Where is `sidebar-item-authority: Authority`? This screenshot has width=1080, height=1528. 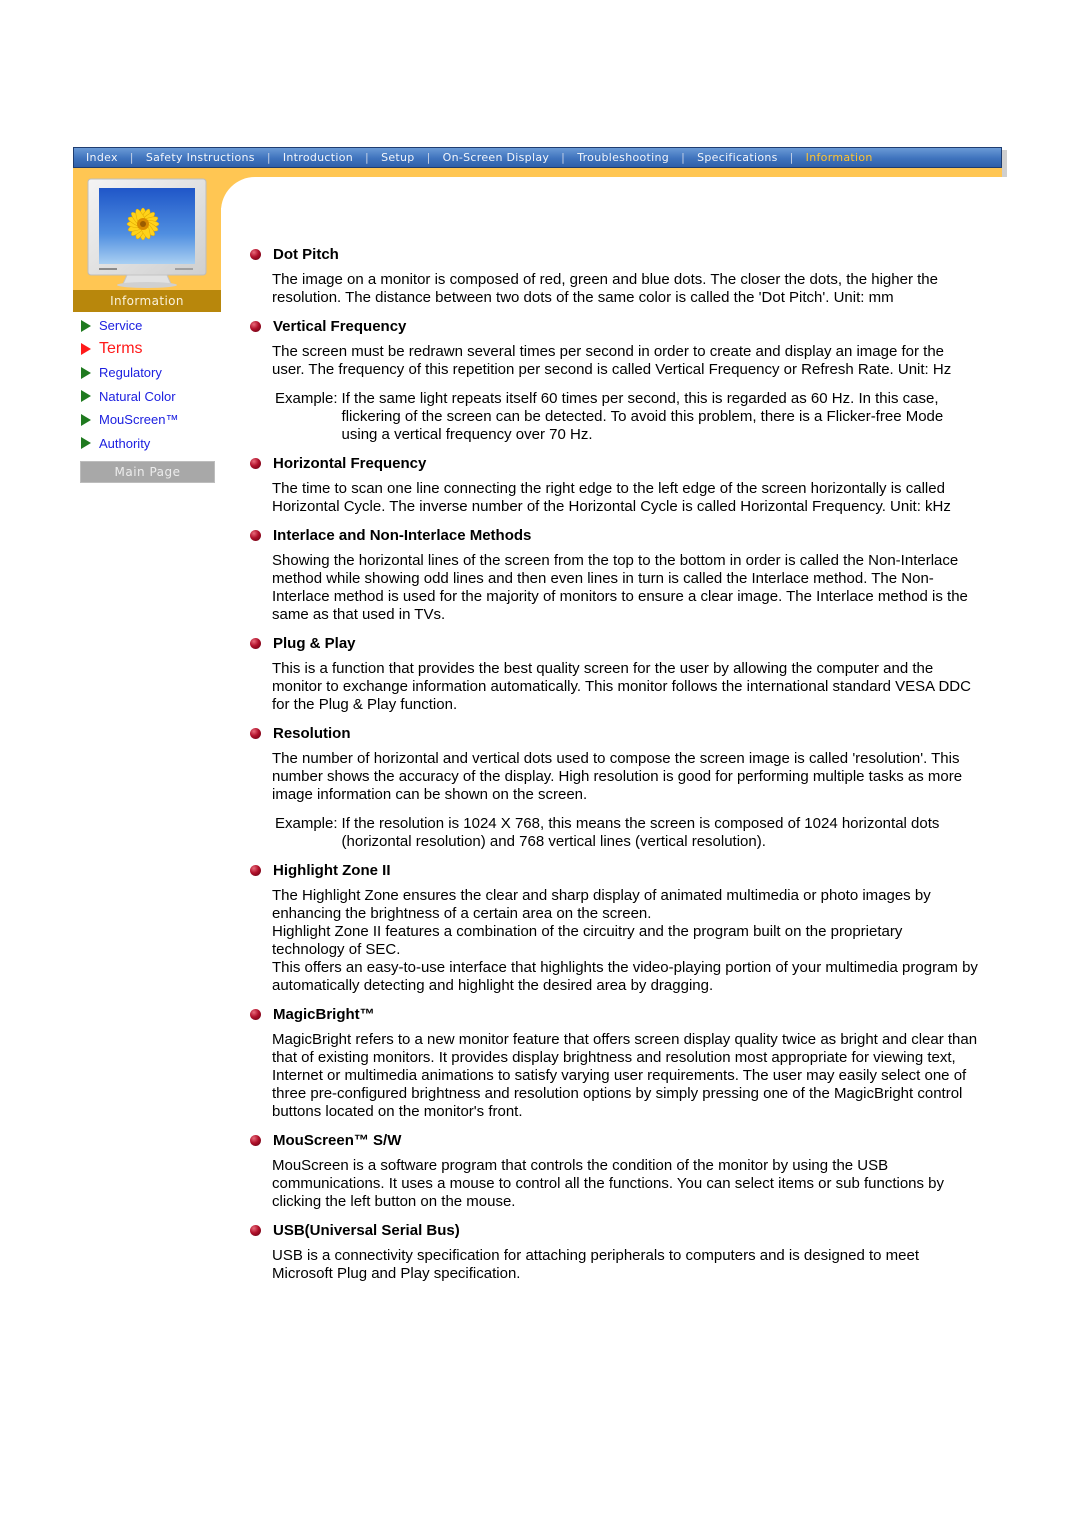
sidebar-item-authority: Authority is located at coordinates (151, 444).